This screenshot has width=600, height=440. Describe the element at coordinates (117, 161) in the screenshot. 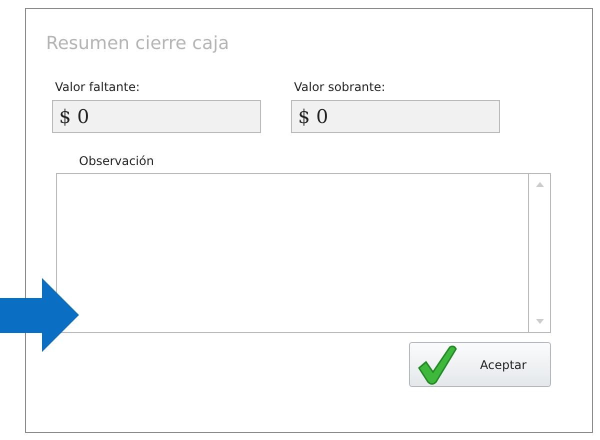

I see `field-label: Observación` at that location.